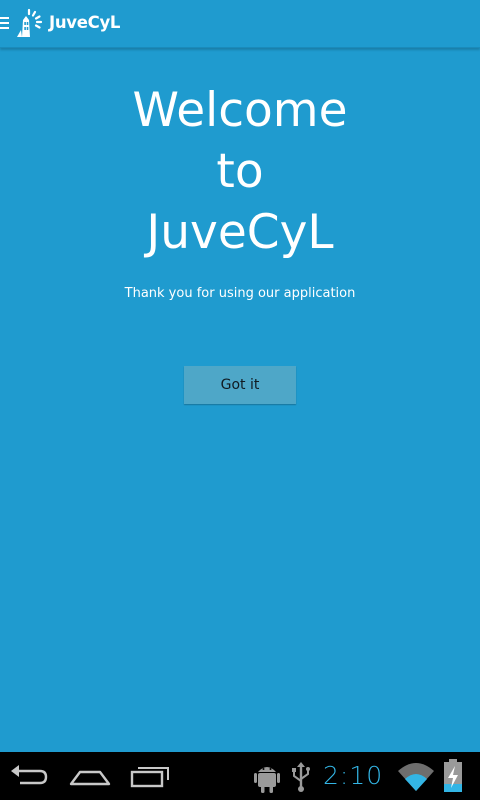 This screenshot has height=800, width=480. I want to click on got-it-button: Got it, so click(240, 385).